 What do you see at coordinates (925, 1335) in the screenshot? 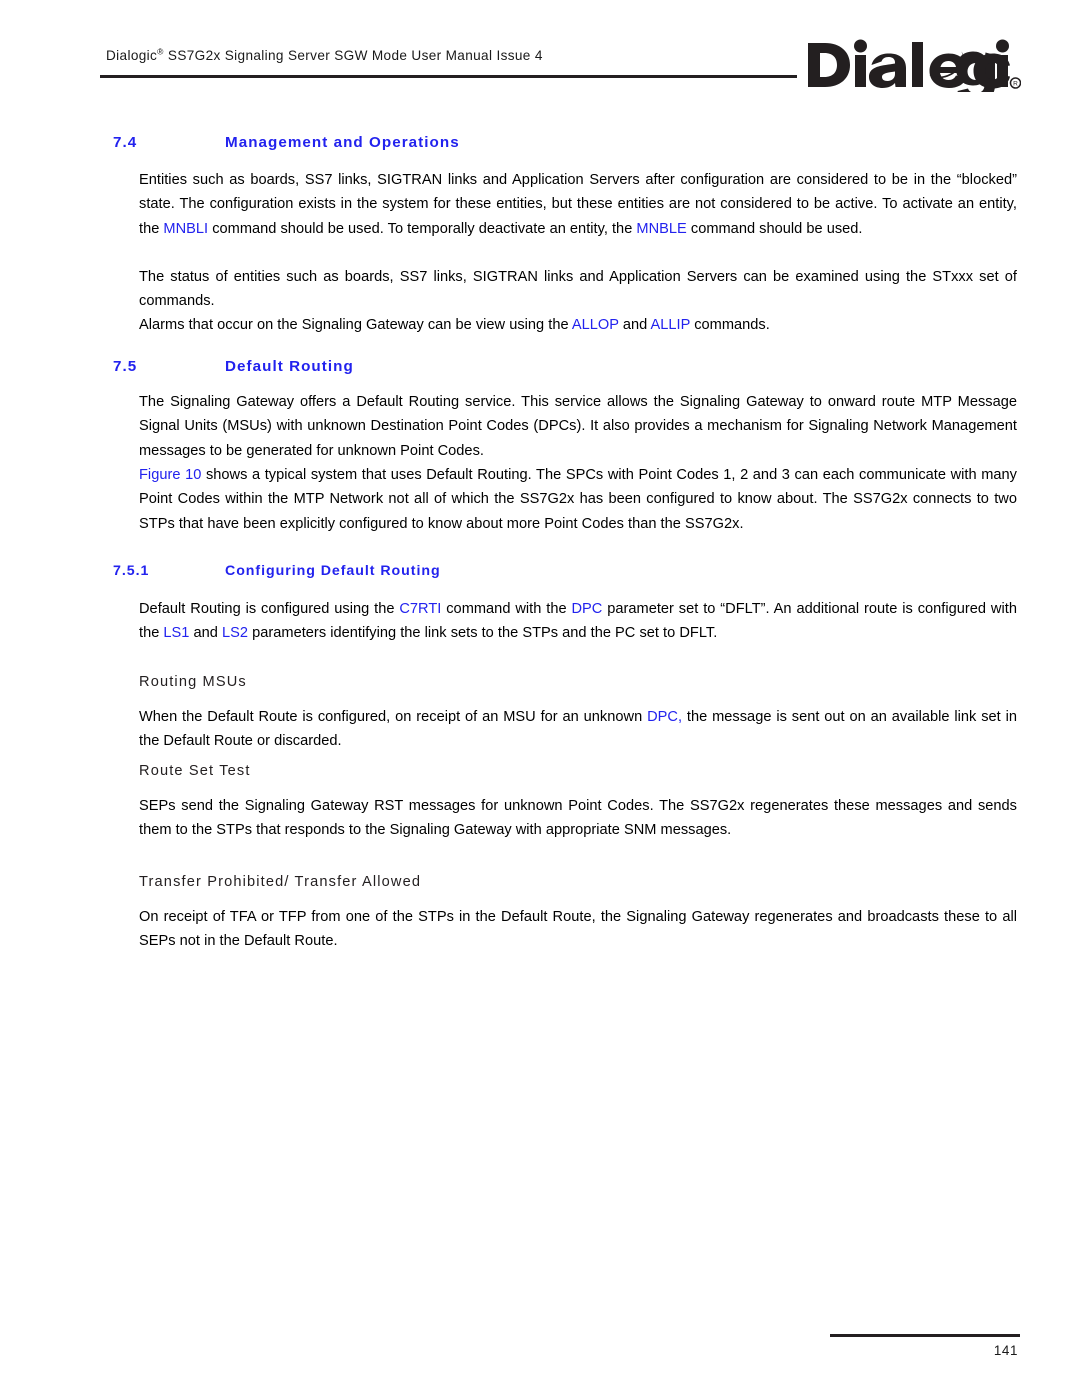
I see `footer-divider-rule` at bounding box center [925, 1335].